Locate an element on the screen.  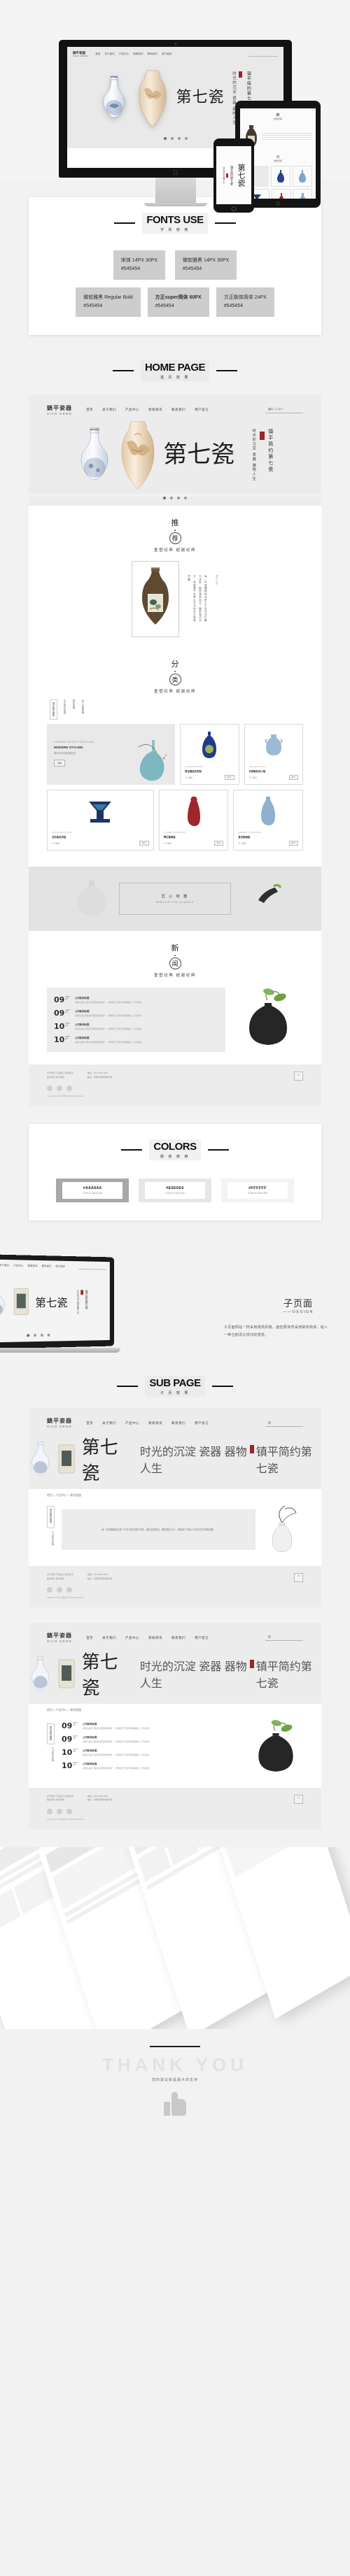
subpage-b-tag-0: 青花瓷古典瓷 is located at coordinates (51, 1733).